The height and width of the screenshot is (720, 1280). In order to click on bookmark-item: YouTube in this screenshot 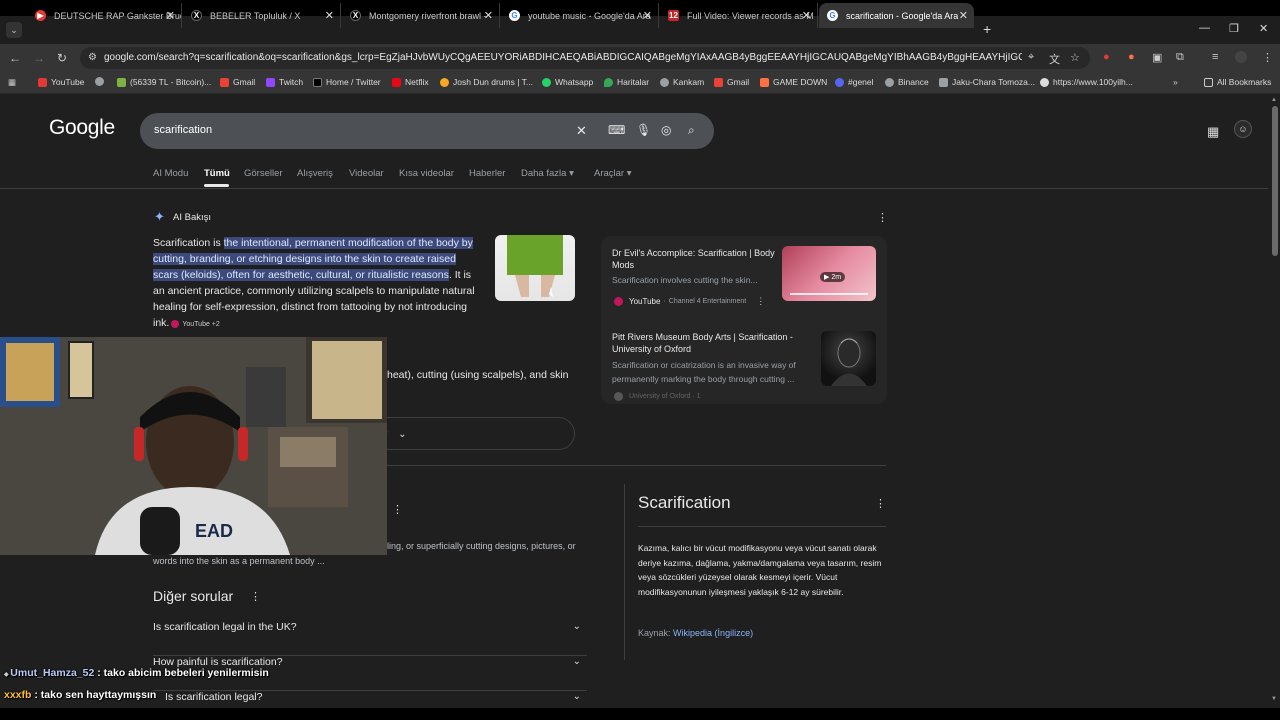, I will do `click(61, 82)`.